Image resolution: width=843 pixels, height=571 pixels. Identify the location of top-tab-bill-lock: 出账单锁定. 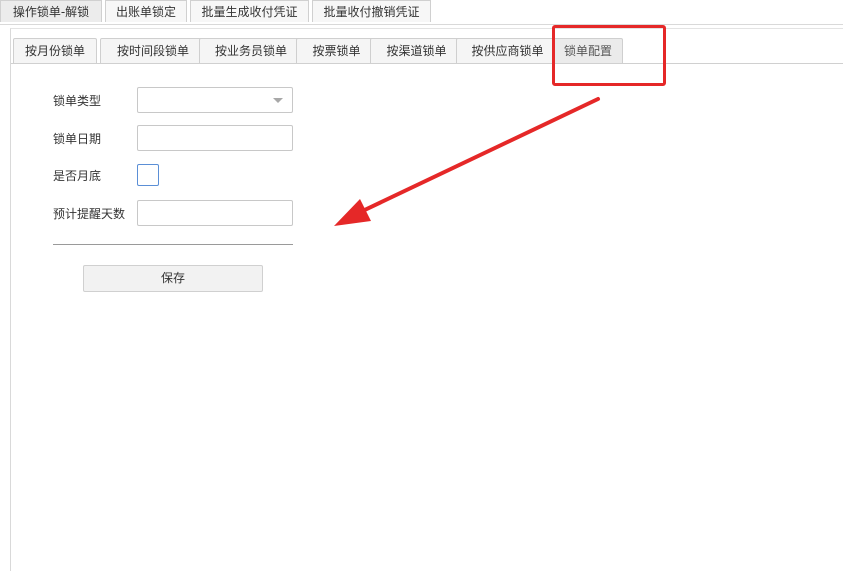
(146, 11).